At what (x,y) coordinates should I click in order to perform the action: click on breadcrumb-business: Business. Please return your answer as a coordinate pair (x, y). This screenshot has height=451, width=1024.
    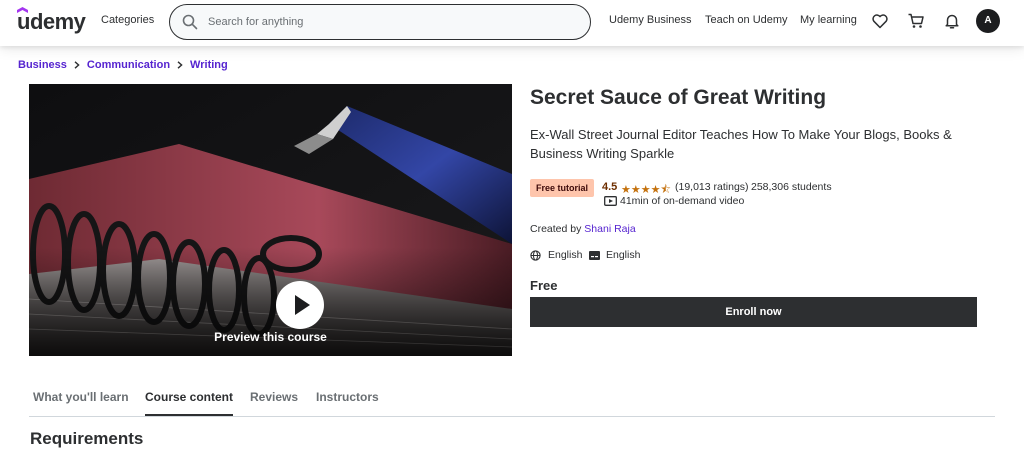
    Looking at the image, I should click on (42, 65).